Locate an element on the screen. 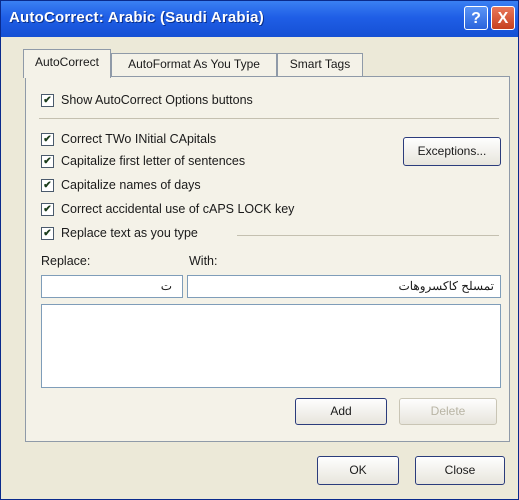  replace-as-you-type-row: ✔ Replace text as you type is located at coordinates (119, 233).